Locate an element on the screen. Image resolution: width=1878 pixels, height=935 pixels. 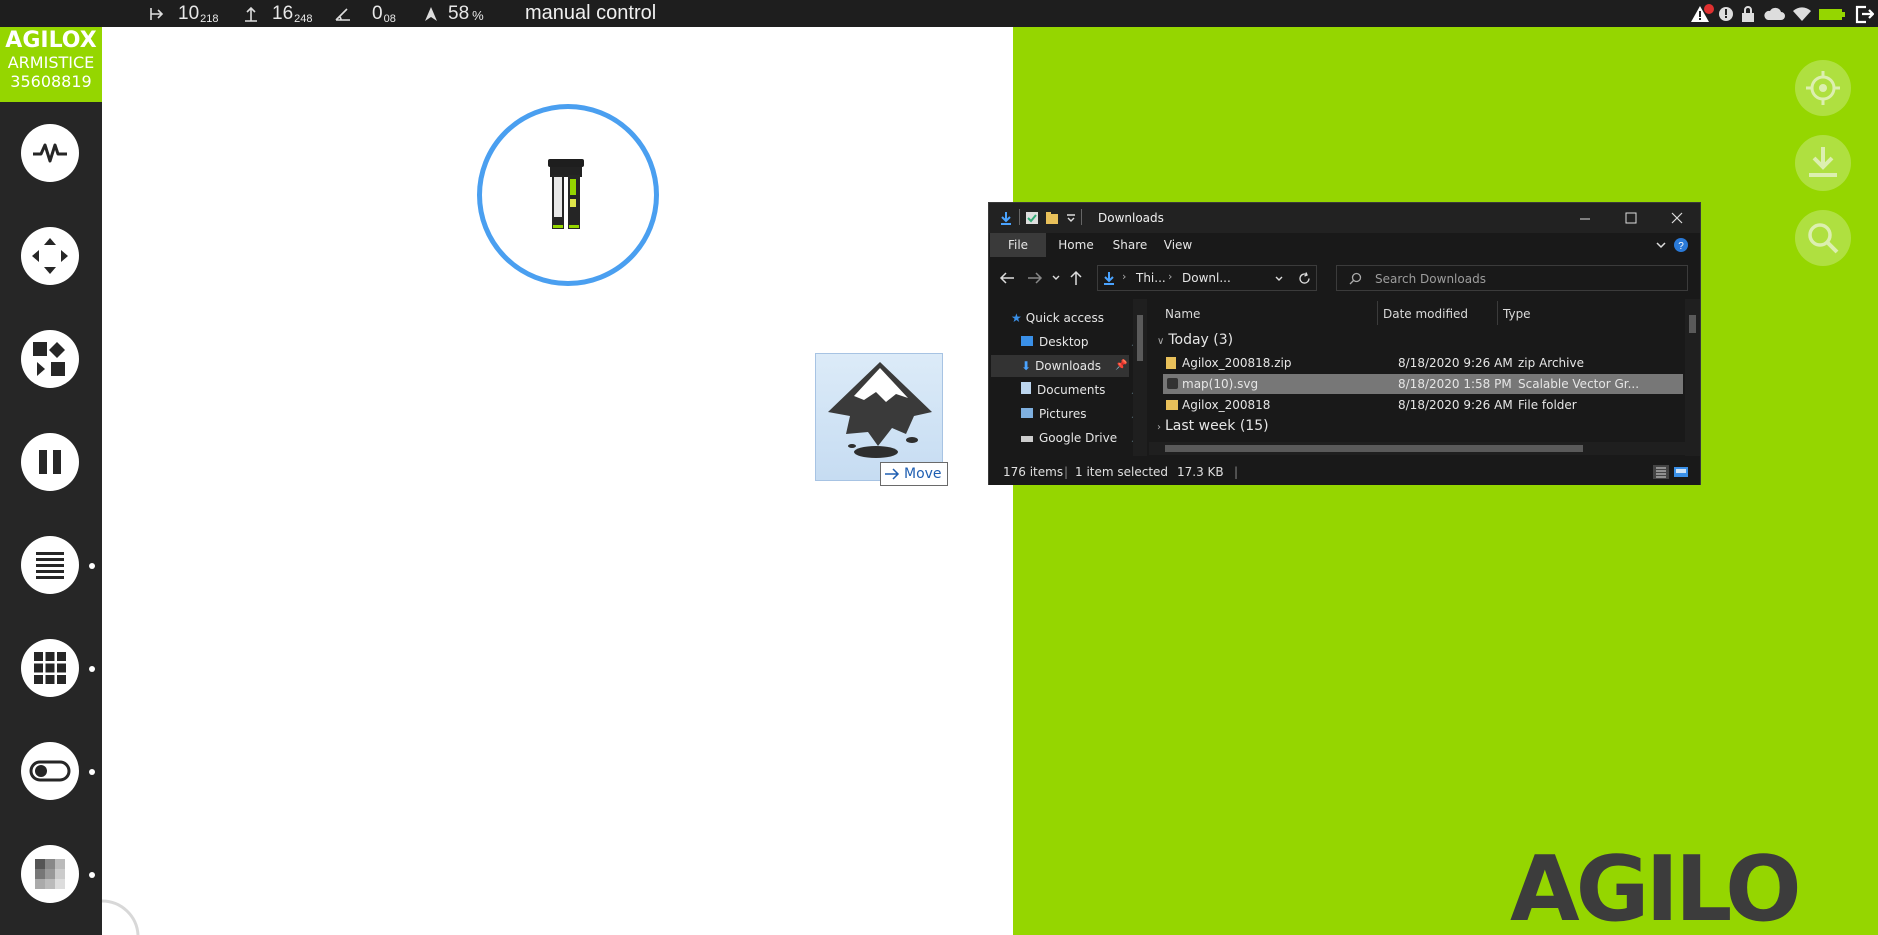
robot-icon is located at coordinates (566, 194).